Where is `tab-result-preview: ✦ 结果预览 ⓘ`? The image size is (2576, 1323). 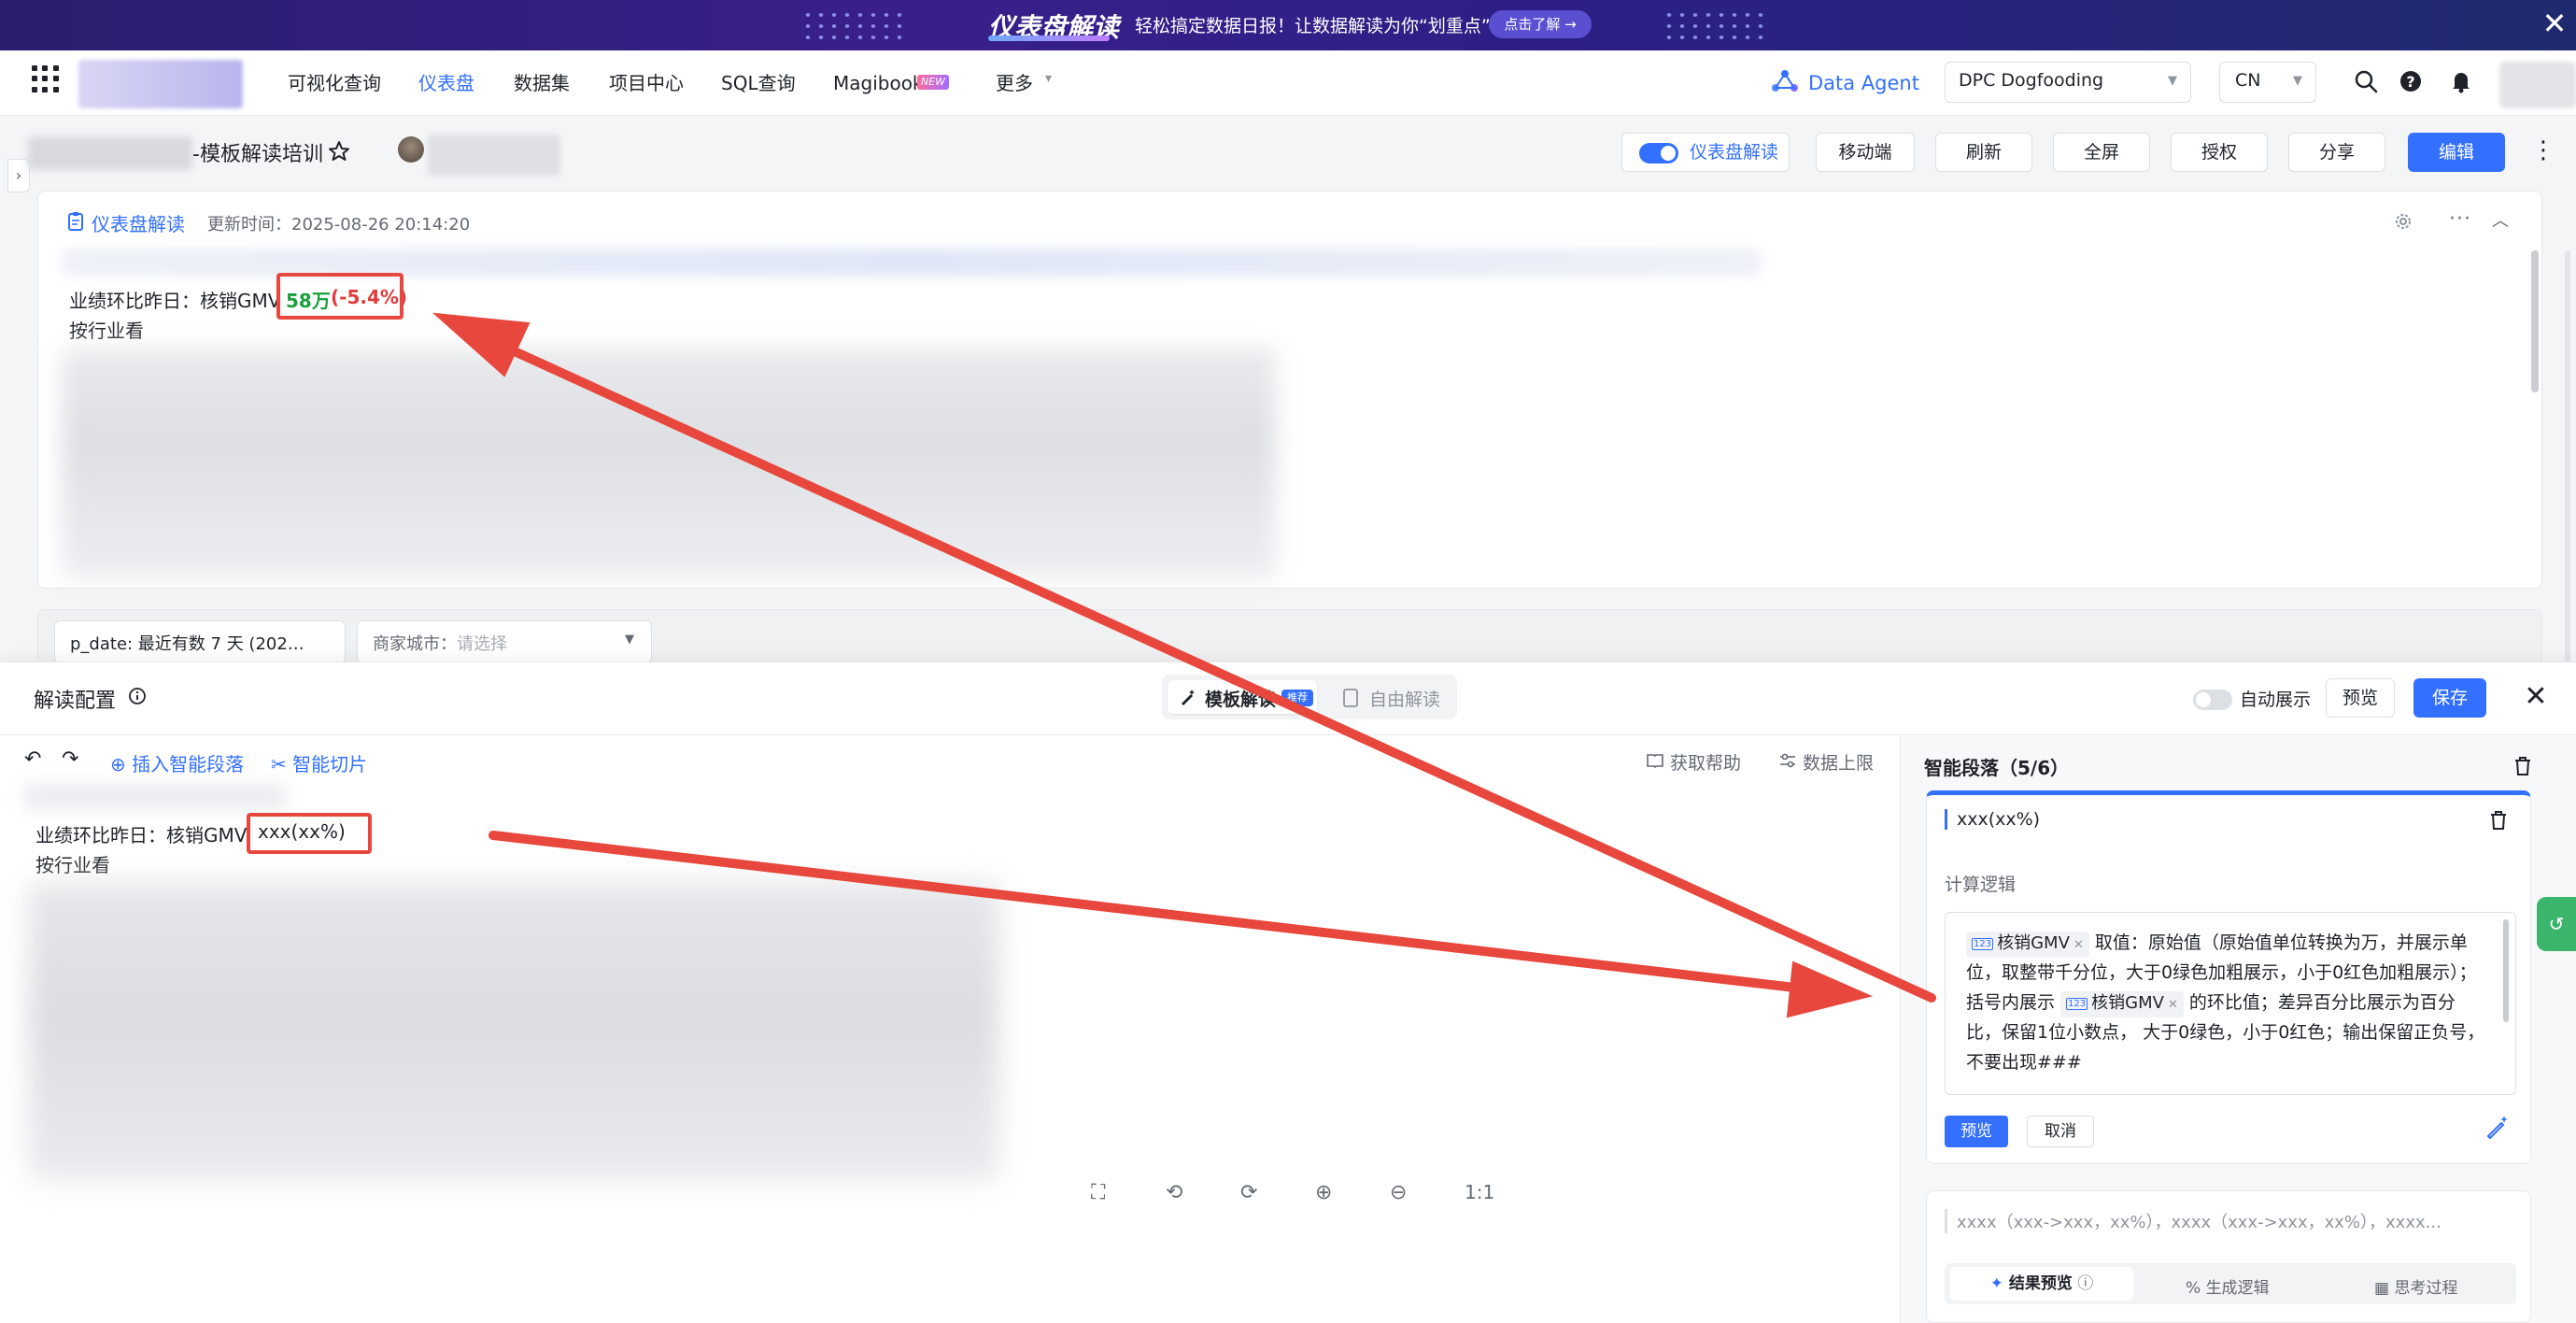
tab-result-preview: ✦ 结果预览 ⓘ is located at coordinates (2041, 1284).